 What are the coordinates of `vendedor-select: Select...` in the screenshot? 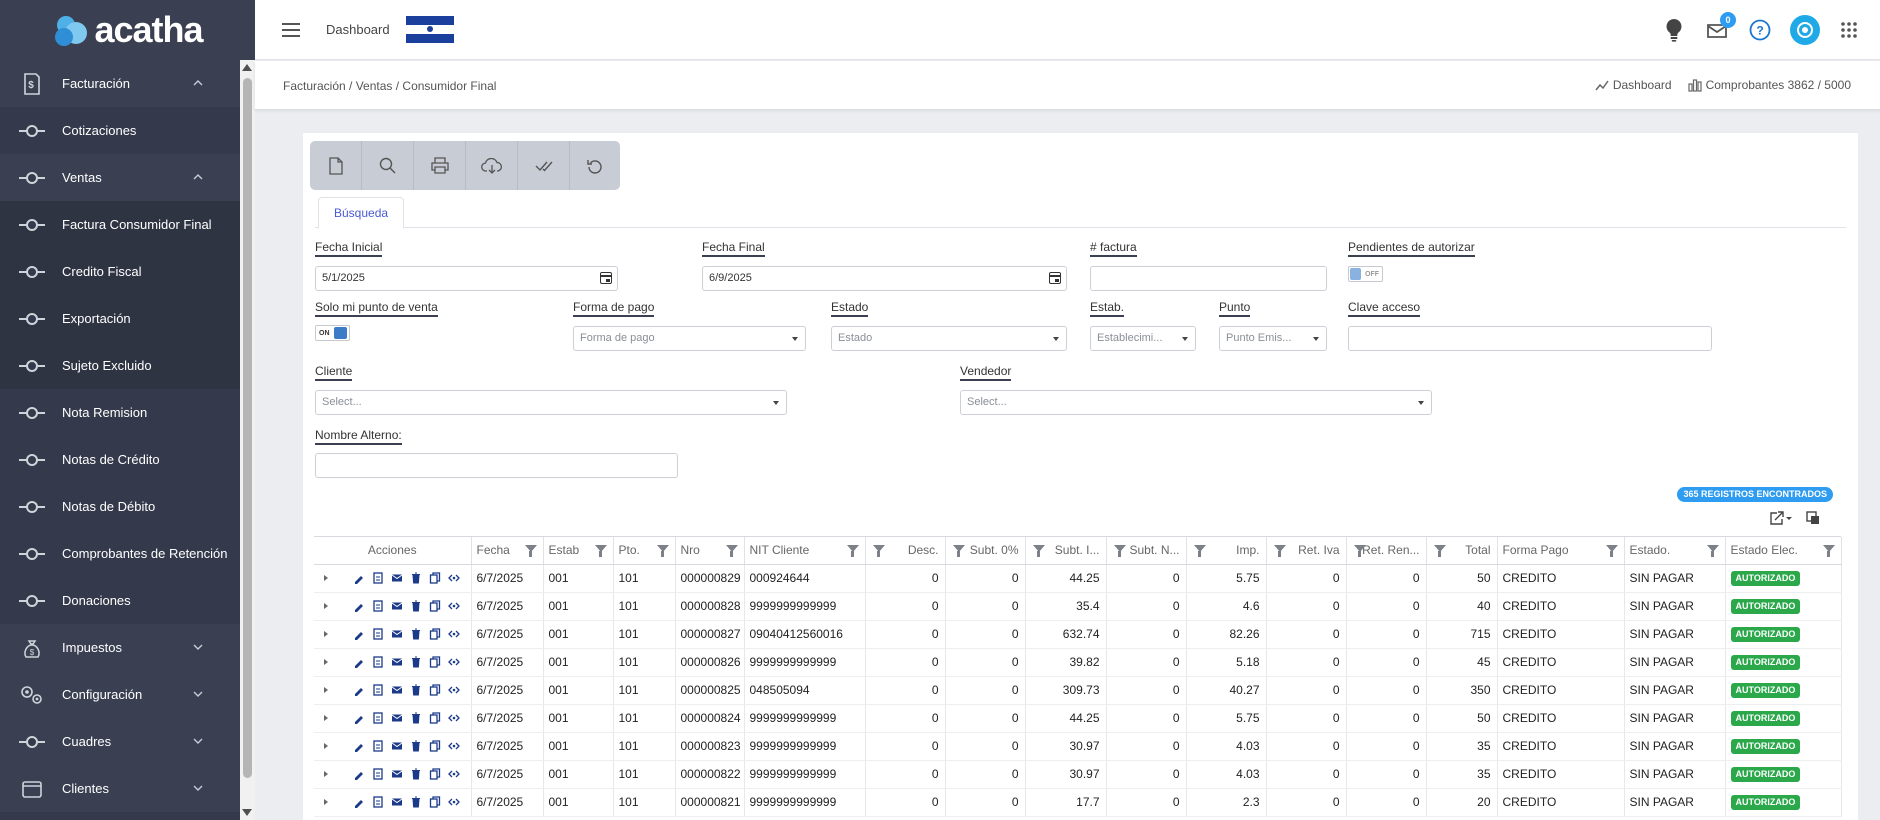 It's located at (1196, 402).